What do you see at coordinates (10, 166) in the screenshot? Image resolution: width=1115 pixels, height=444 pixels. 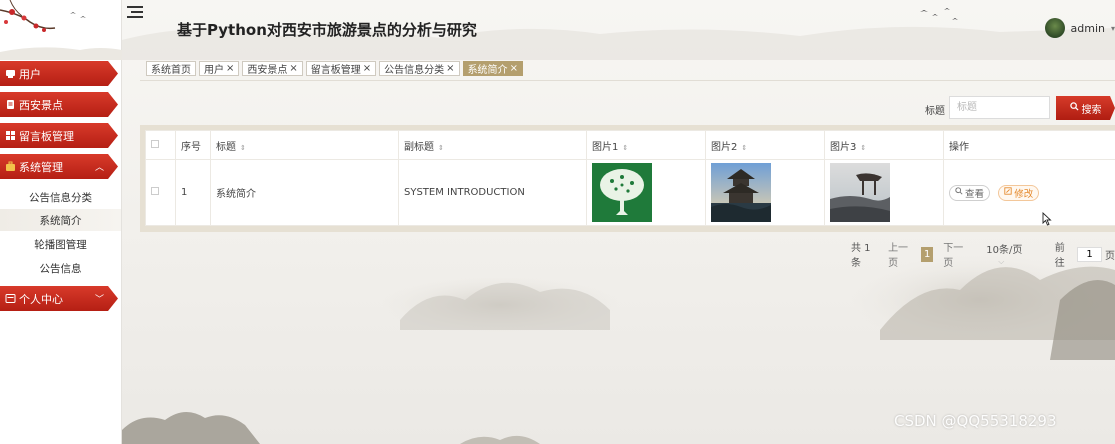 I see `briefcase-icon` at bounding box center [10, 166].